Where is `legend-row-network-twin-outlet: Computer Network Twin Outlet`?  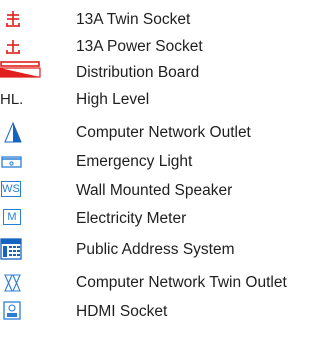 legend-row-network-twin-outlet: Computer Network Twin Outlet is located at coordinates (163, 284).